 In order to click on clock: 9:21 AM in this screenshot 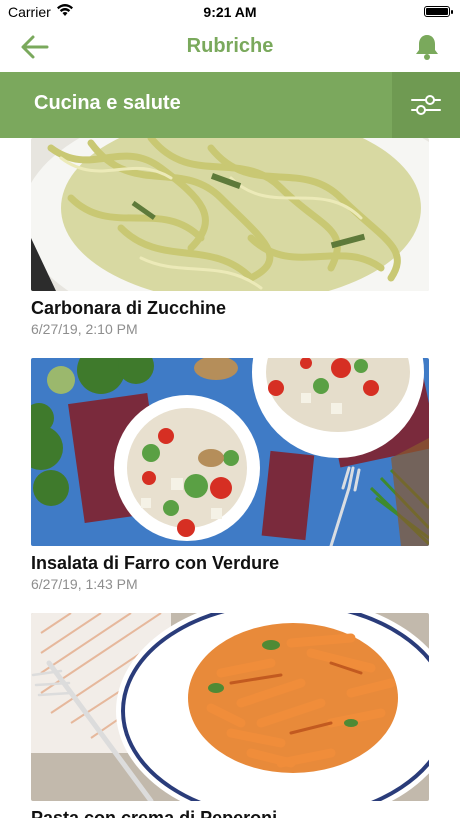, I will do `click(230, 12)`.